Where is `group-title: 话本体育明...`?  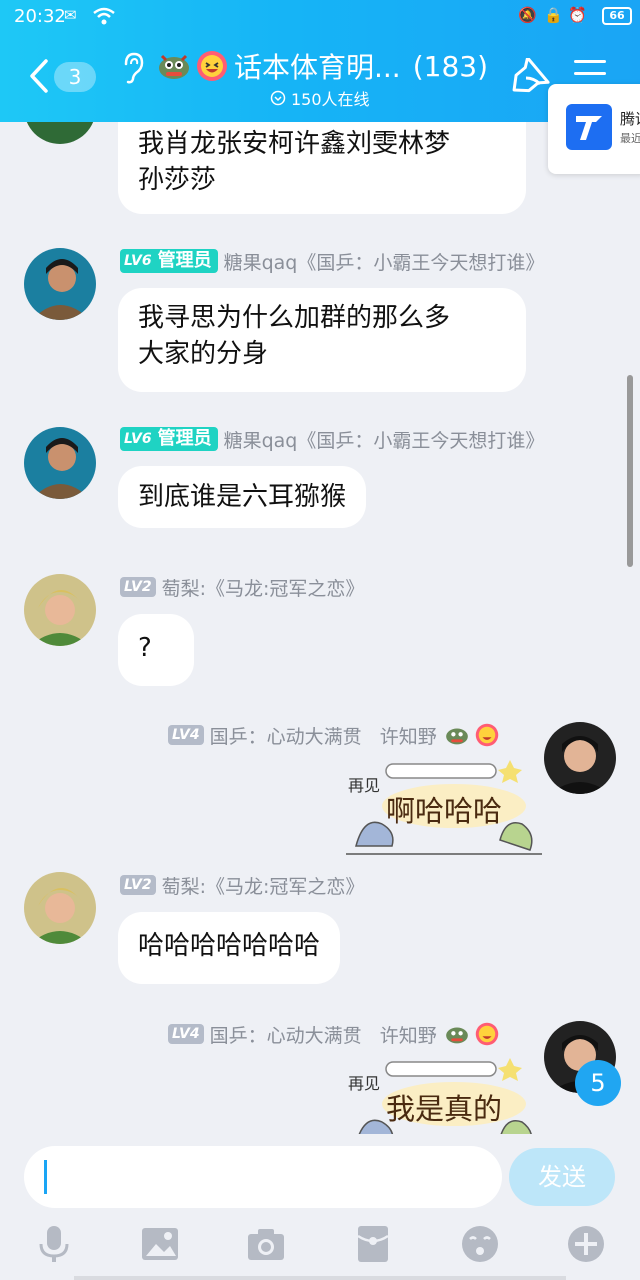
group-title: 话本体育明... is located at coordinates (317, 67).